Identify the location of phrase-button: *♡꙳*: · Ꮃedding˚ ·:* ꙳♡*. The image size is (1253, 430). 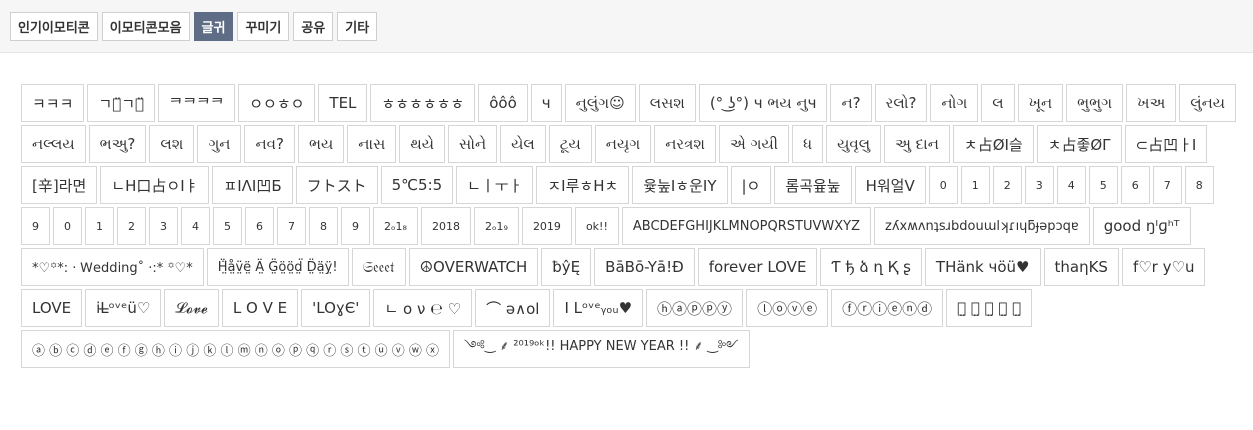
(112, 267).